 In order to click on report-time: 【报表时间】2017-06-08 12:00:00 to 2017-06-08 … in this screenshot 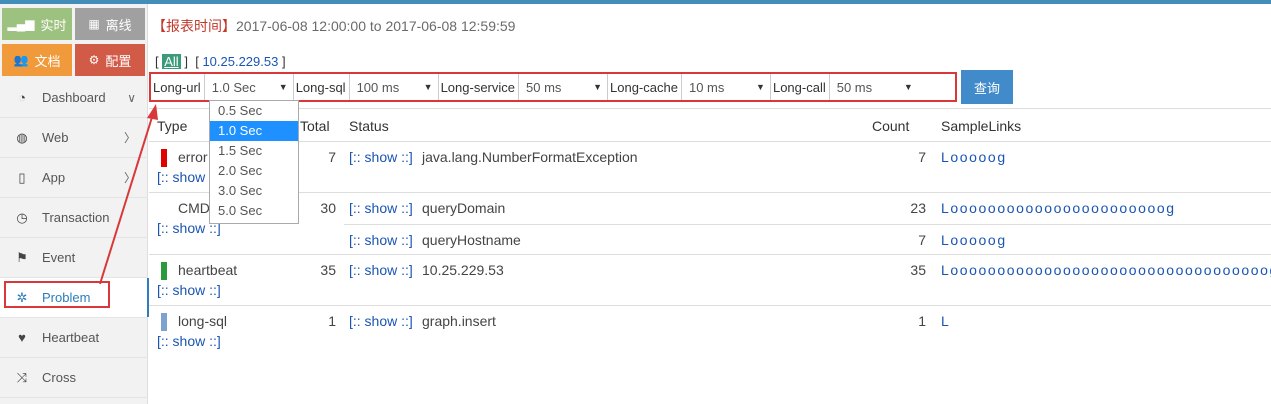, I will do `click(333, 26)`.